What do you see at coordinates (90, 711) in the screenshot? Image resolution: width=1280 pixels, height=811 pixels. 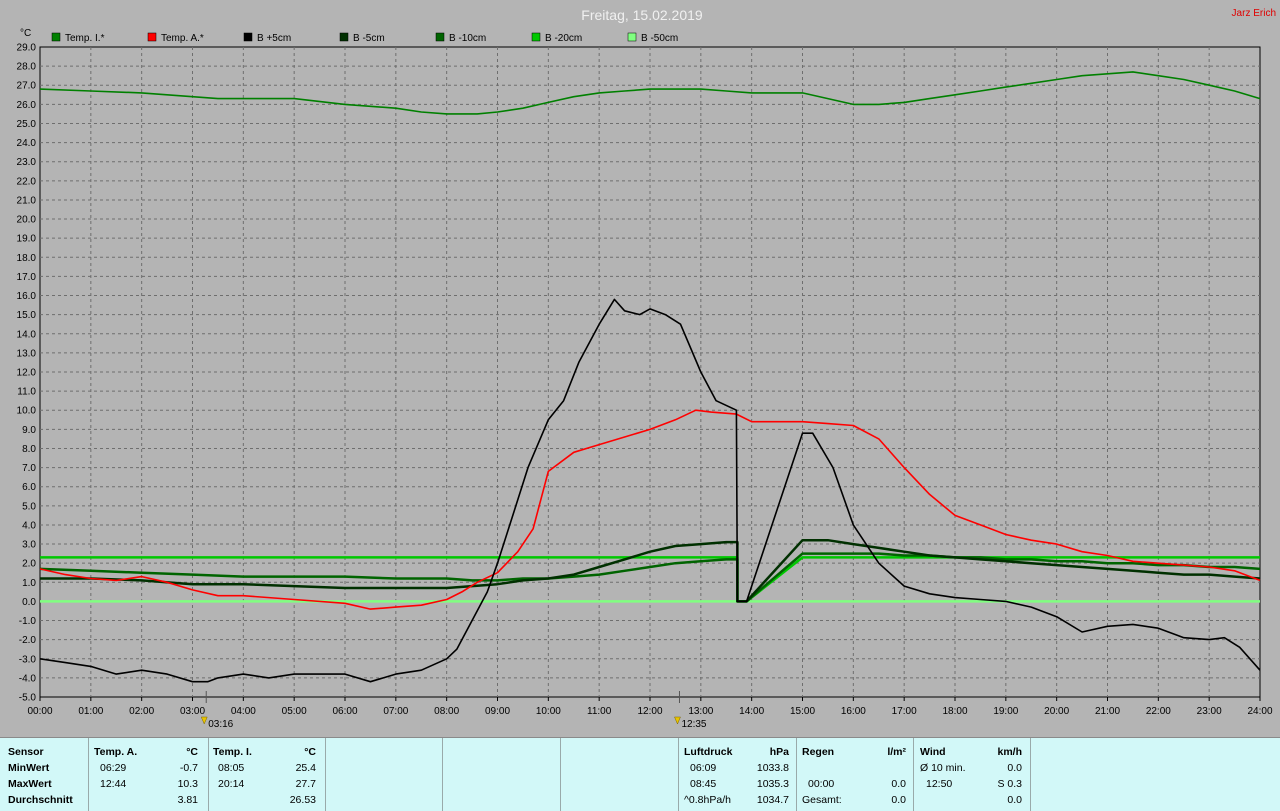 I see `x-tick-label: 01:00` at bounding box center [90, 711].